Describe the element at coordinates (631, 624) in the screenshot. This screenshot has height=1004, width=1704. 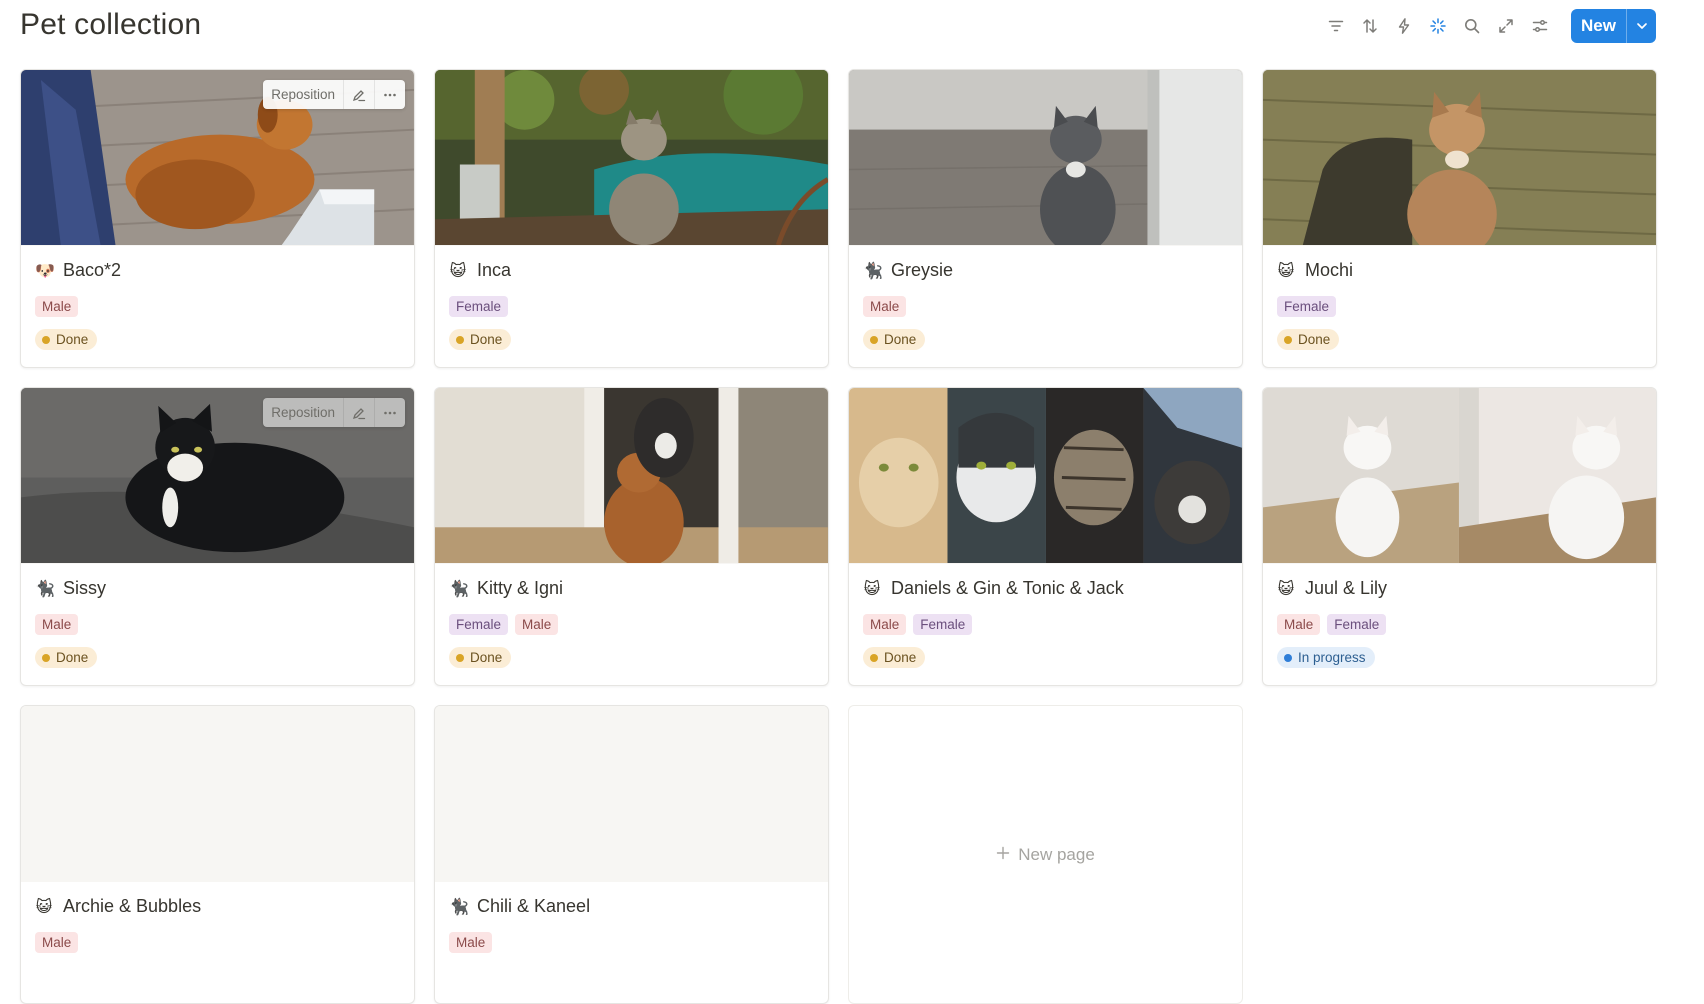
I see `gender-tags: Female Male` at that location.